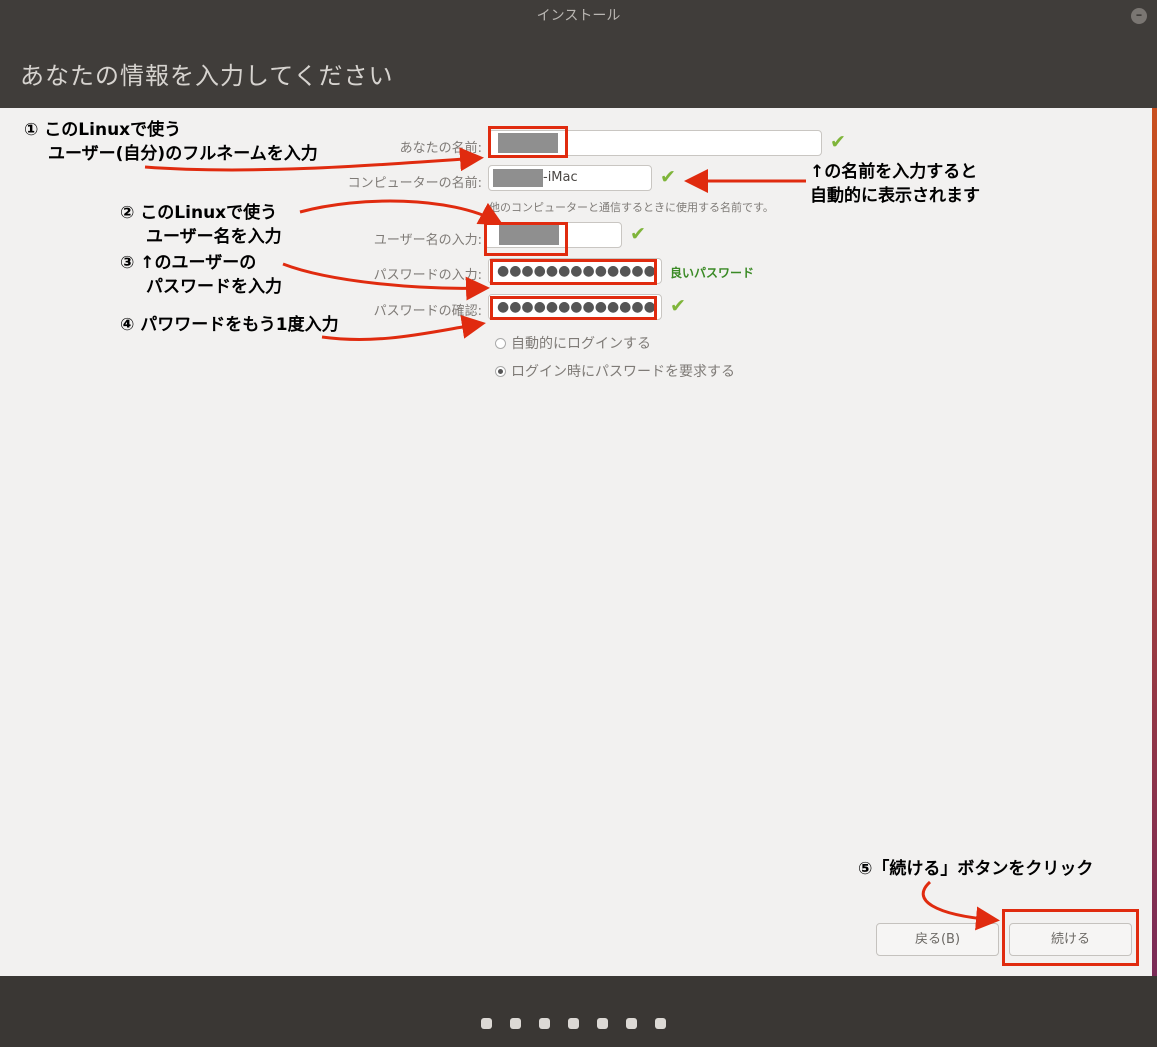  Describe the element at coordinates (314, 159) in the screenshot. I see `arrow-step1` at that location.